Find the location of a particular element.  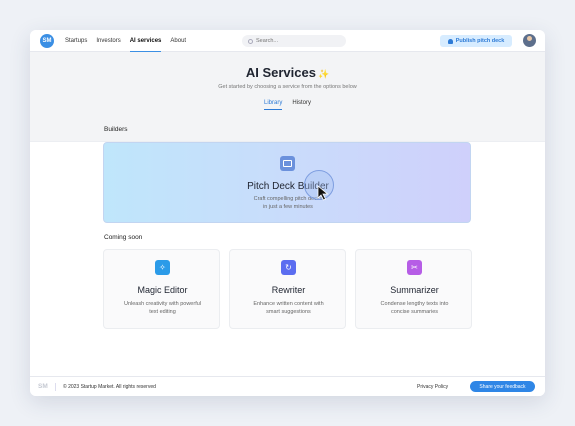

mouse-pointer-icon is located at coordinates (323, 193).